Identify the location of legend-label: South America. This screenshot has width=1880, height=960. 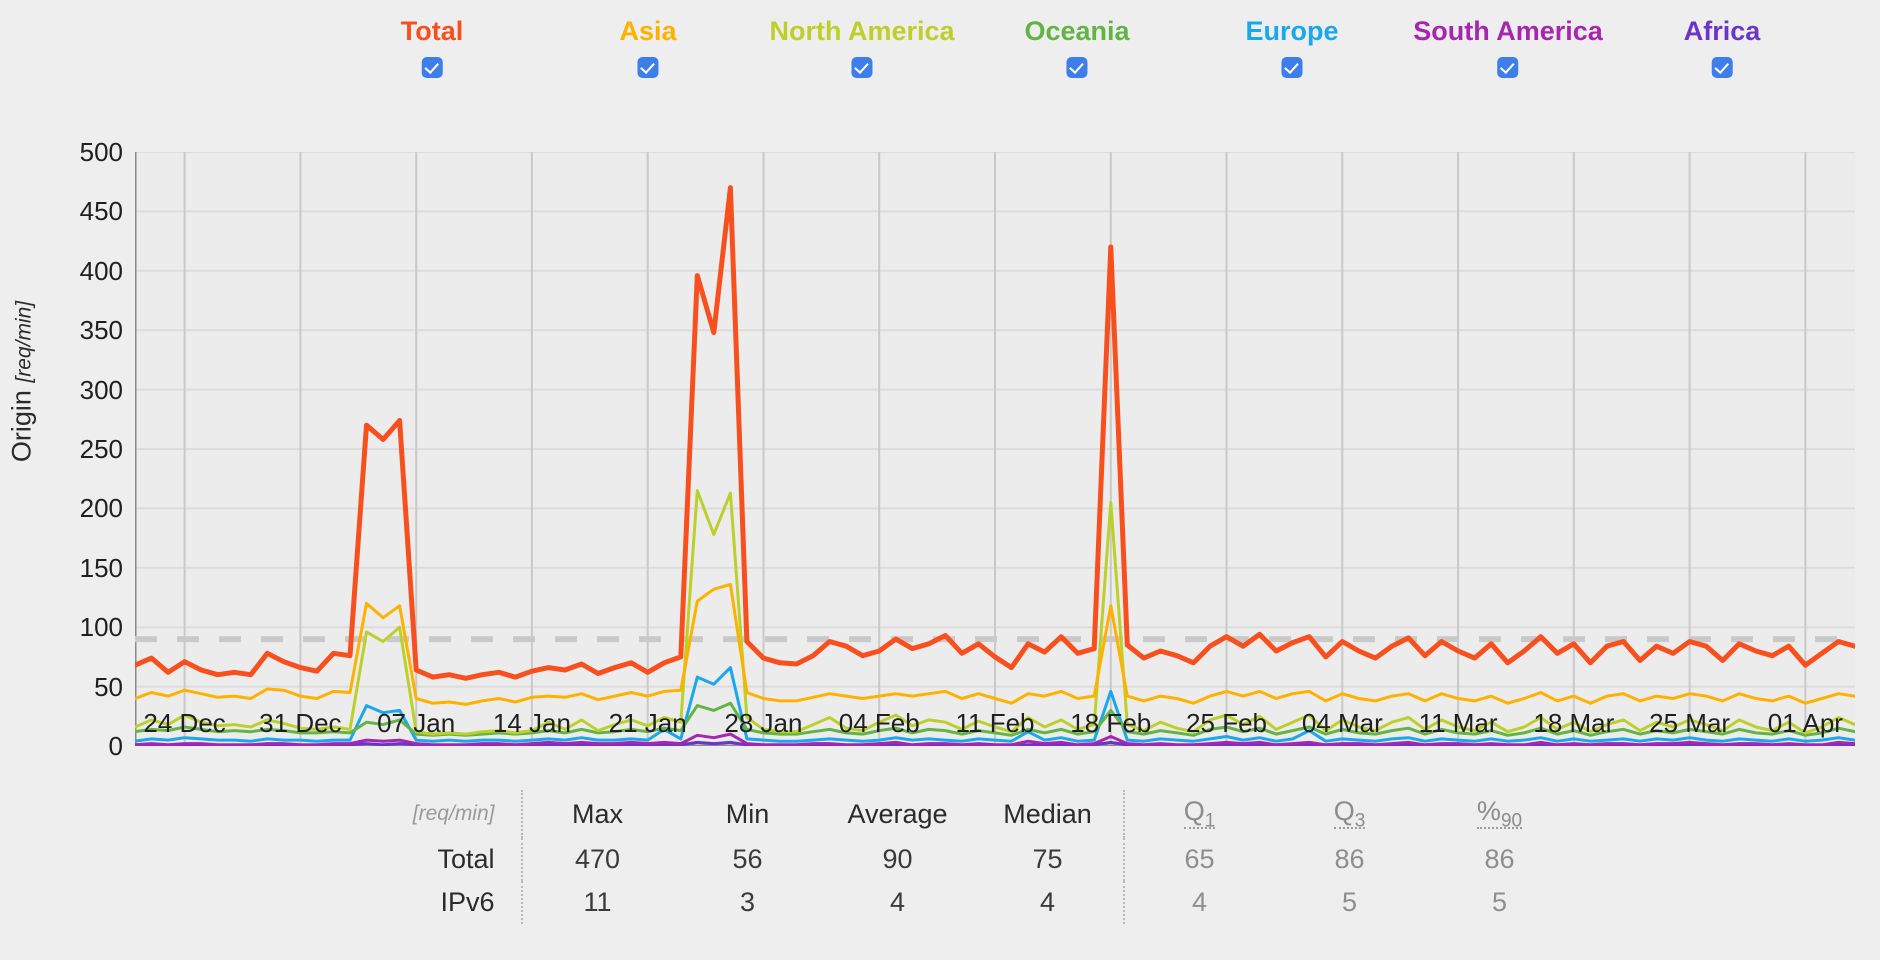
(1508, 31).